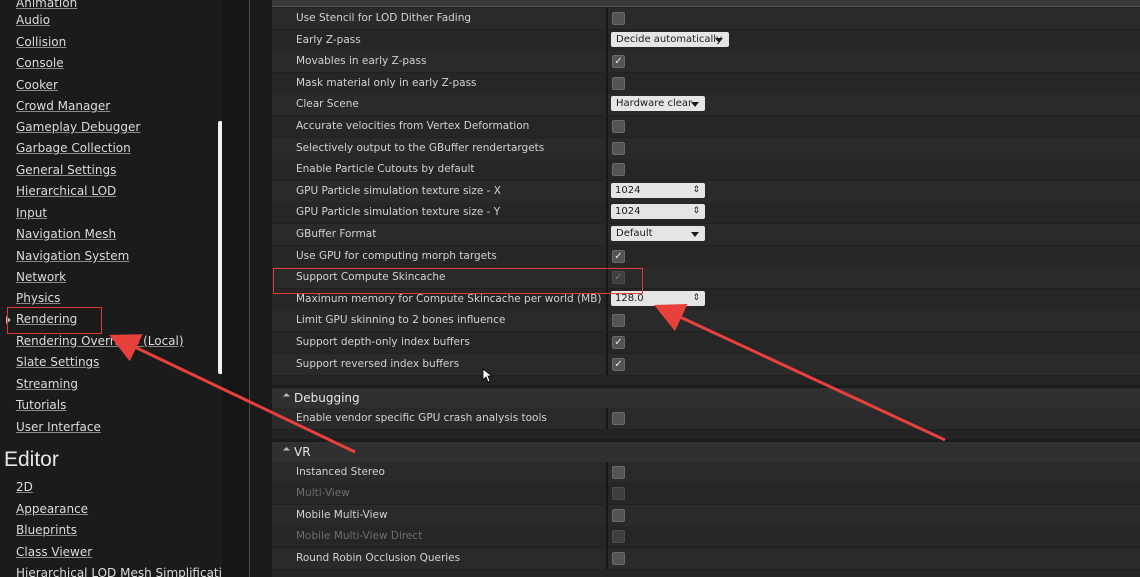 The width and height of the screenshot is (1140, 577). I want to click on mouse-cursor-icon, so click(488, 375).